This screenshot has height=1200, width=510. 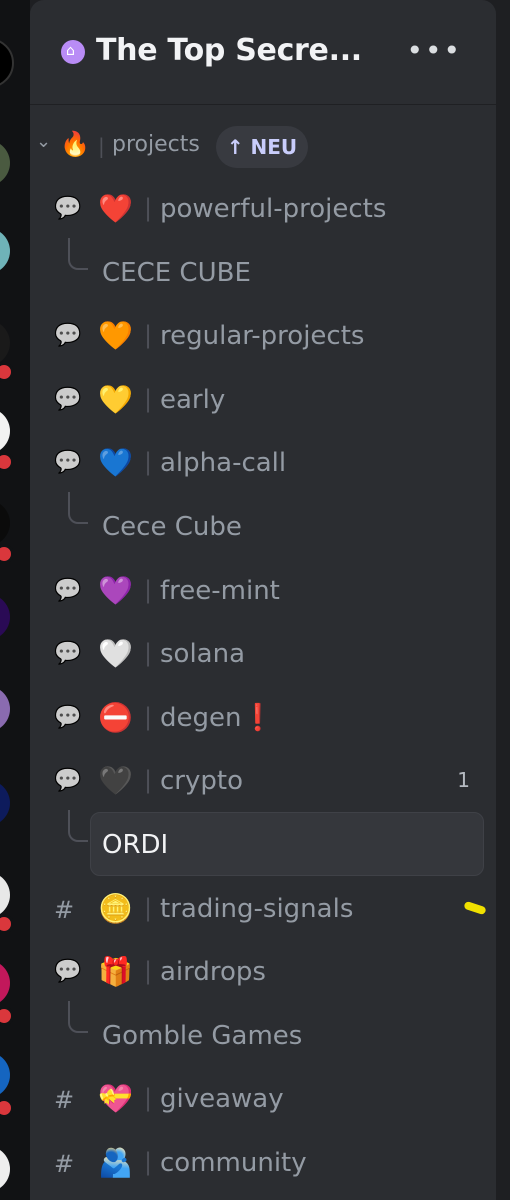 I want to click on channel-emoji: 💝, so click(x=115, y=1099).